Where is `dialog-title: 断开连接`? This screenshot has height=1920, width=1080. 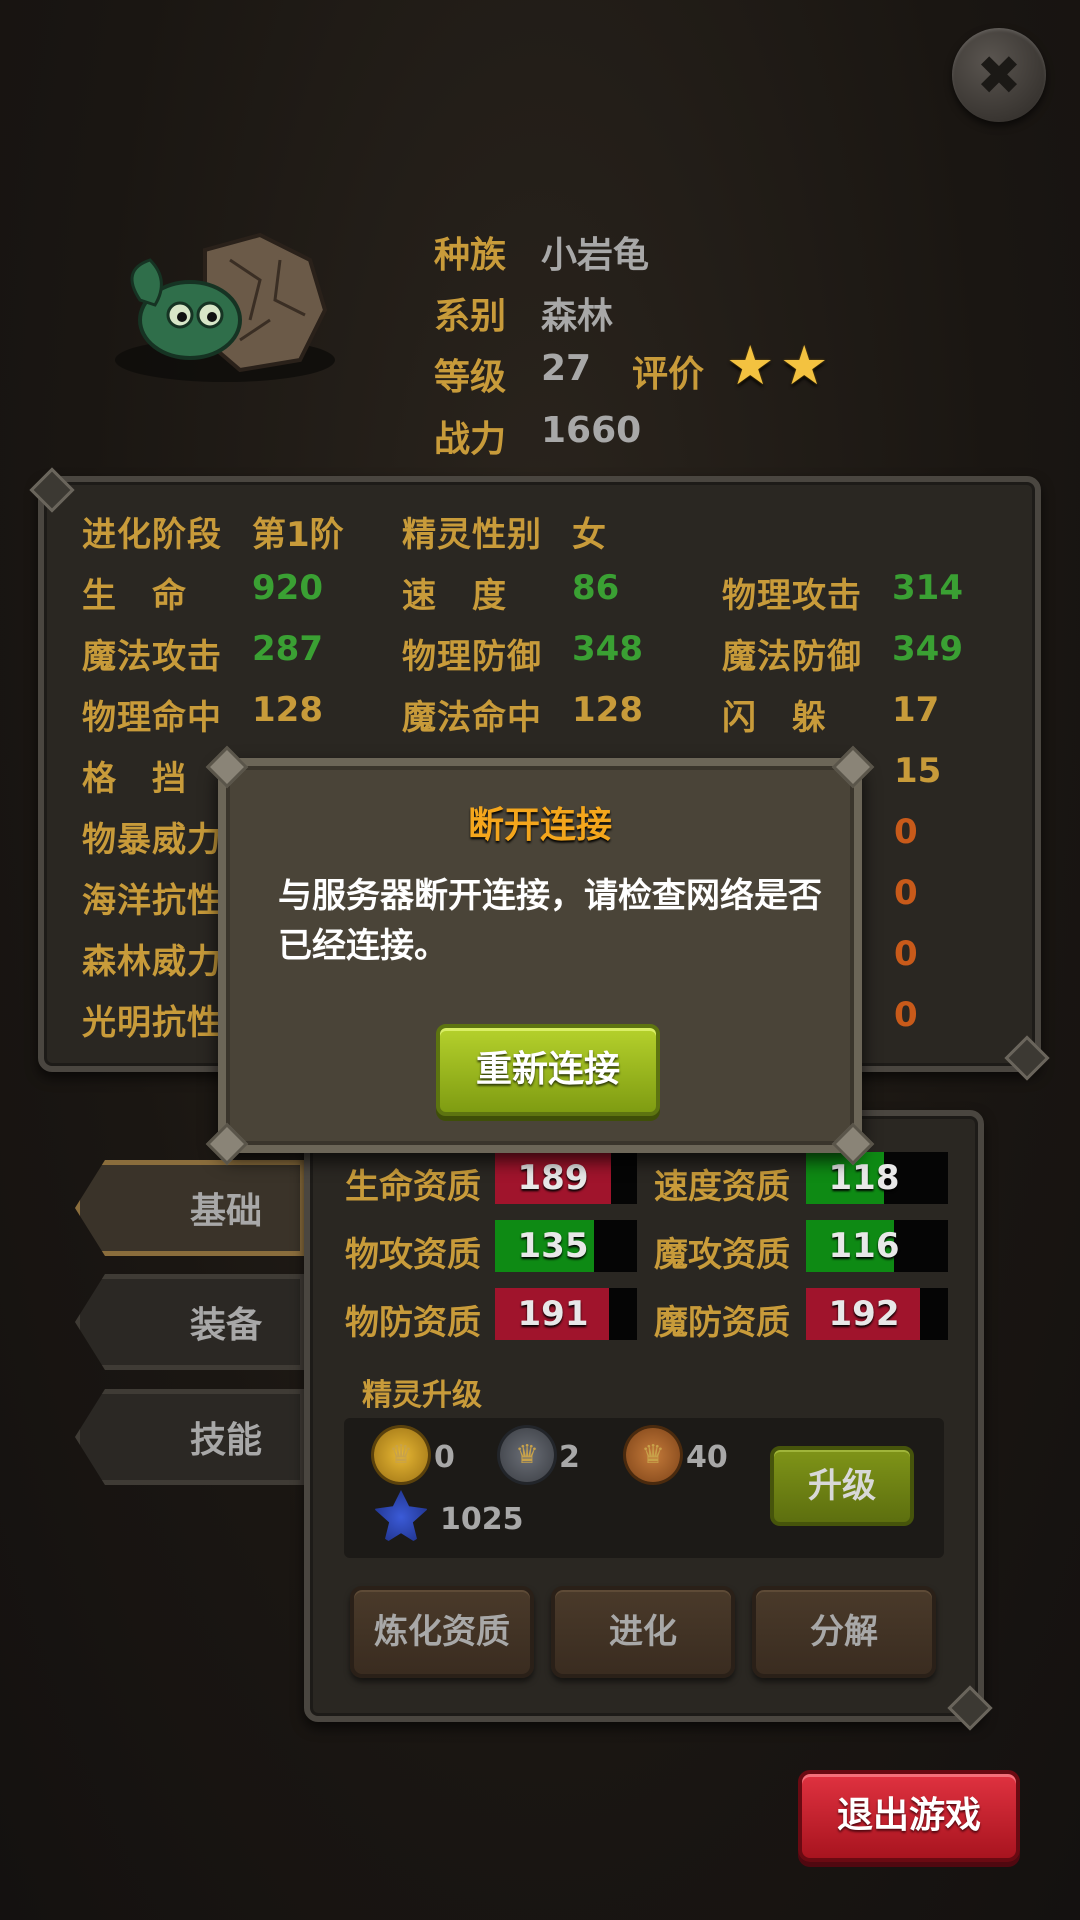 dialog-title: 断开连接 is located at coordinates (539, 825).